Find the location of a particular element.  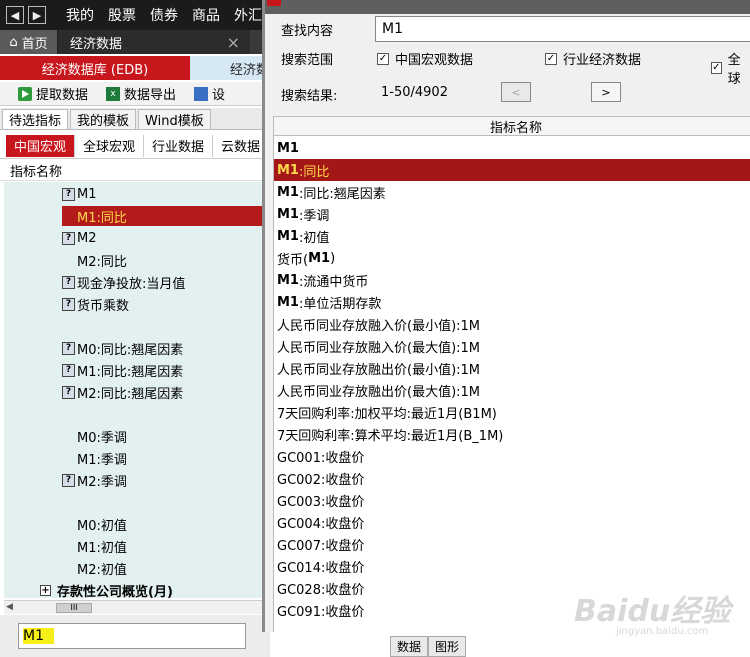

settings-button: 设 is located at coordinates (209, 93).